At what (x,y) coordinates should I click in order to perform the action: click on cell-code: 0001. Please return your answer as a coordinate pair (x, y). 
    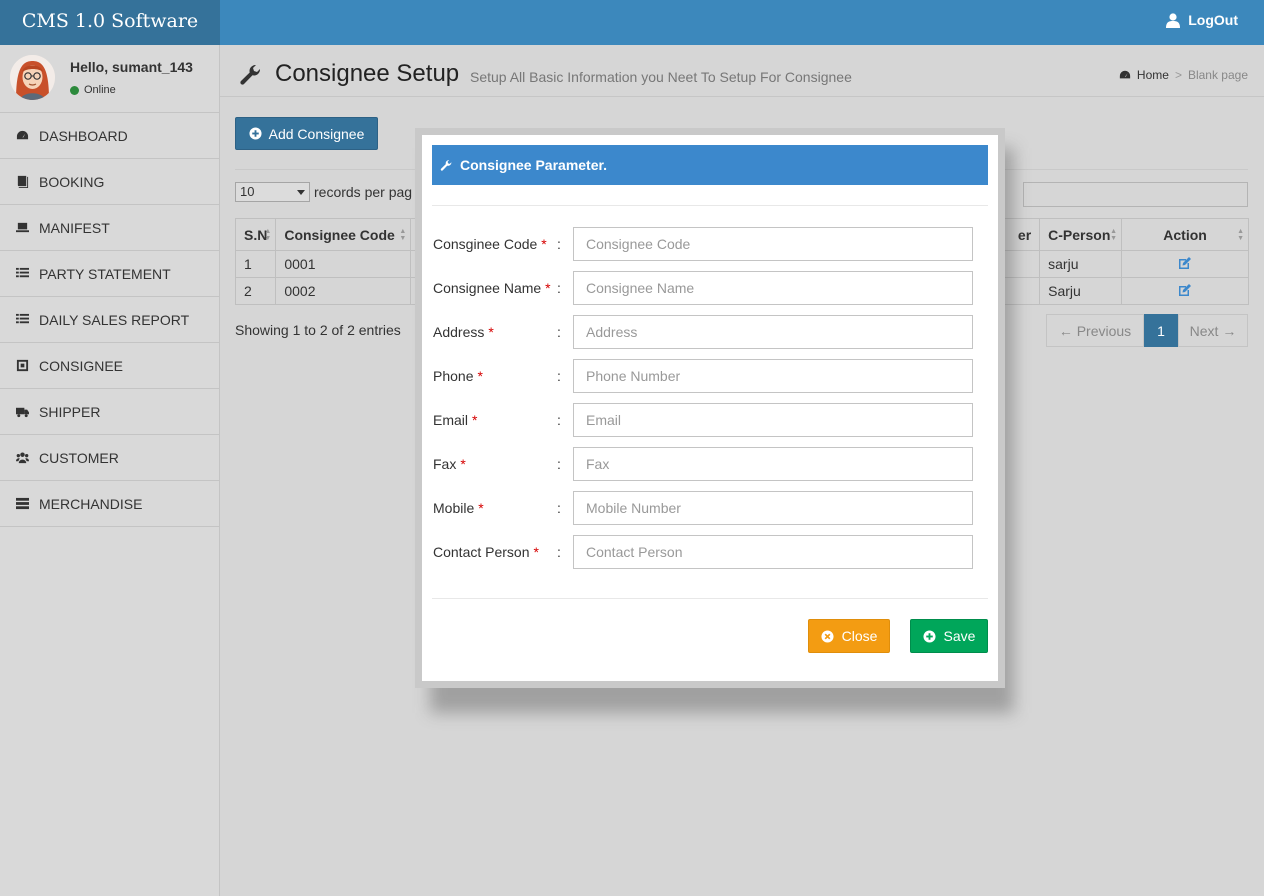
    Looking at the image, I should click on (343, 264).